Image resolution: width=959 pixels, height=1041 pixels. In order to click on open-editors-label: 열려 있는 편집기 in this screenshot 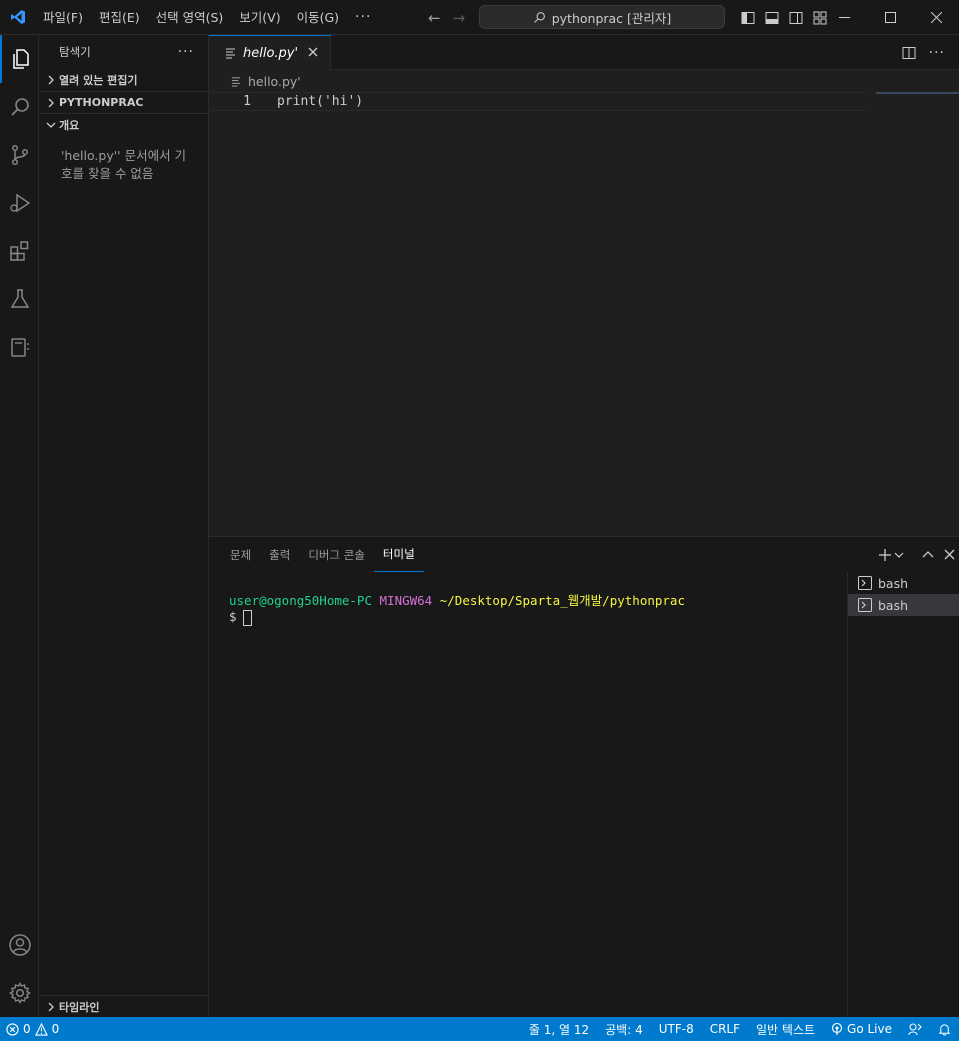, I will do `click(98, 80)`.